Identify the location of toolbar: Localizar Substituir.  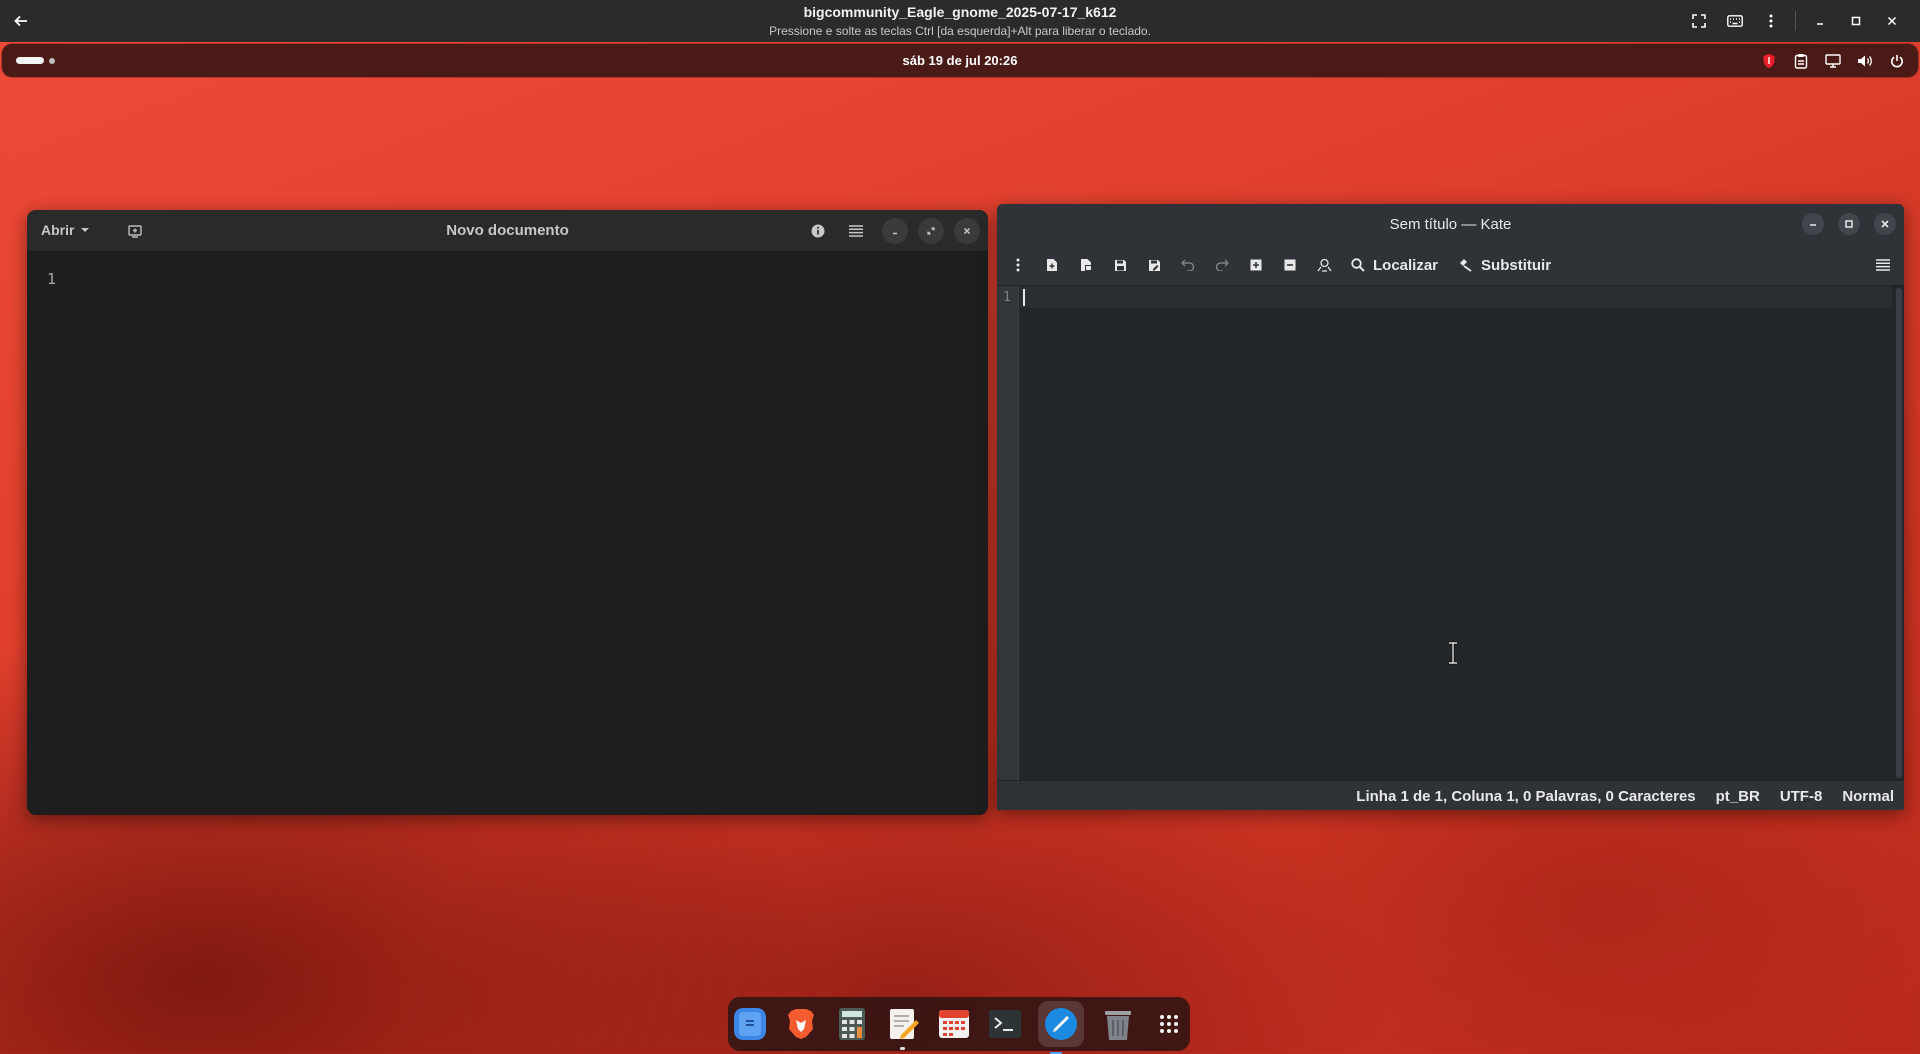
(1450, 265).